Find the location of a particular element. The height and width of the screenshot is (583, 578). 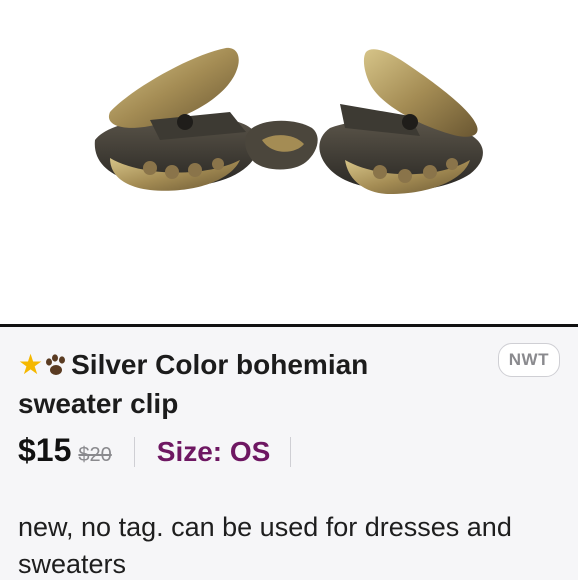

size-separator is located at coordinates (291, 452).